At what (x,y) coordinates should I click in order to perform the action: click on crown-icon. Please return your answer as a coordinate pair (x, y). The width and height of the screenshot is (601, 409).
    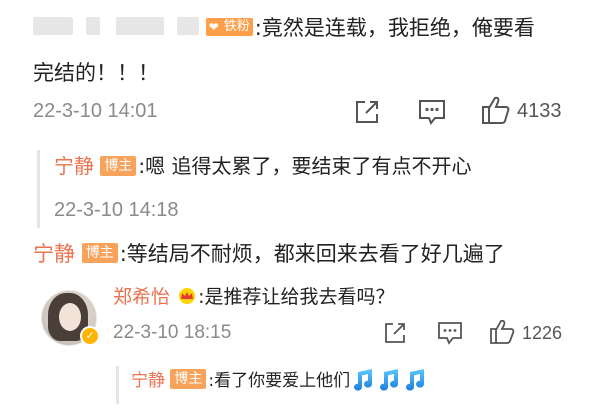
    Looking at the image, I should click on (187, 295).